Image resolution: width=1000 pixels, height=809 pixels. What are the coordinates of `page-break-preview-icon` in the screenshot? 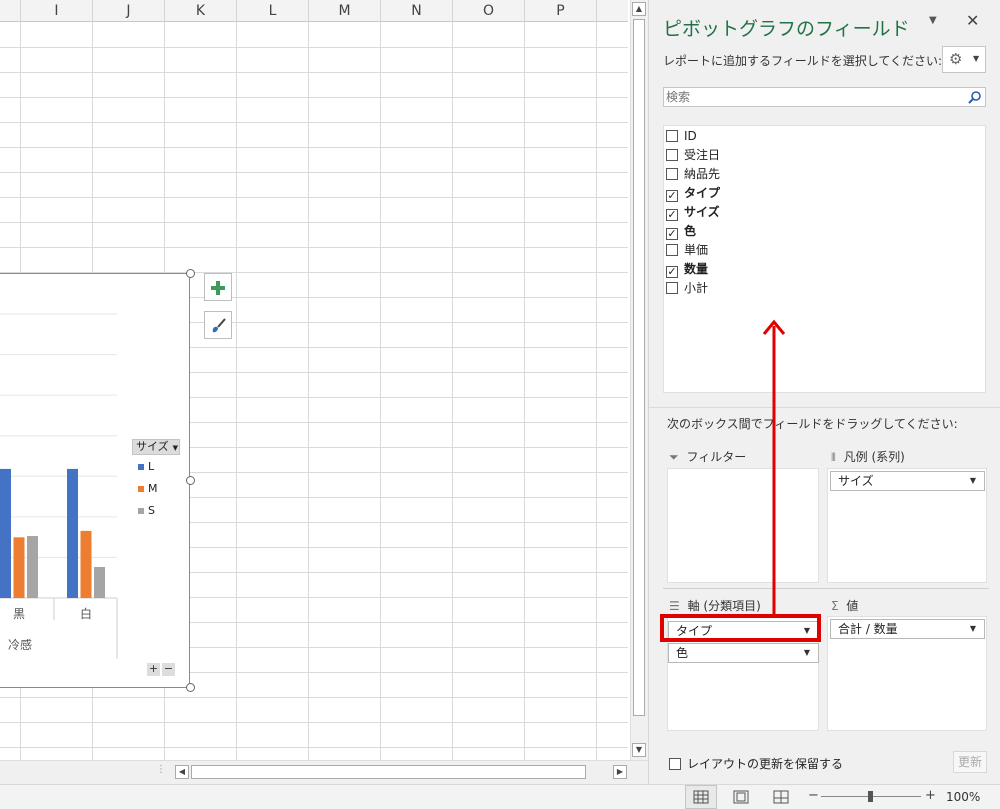 It's located at (781, 797).